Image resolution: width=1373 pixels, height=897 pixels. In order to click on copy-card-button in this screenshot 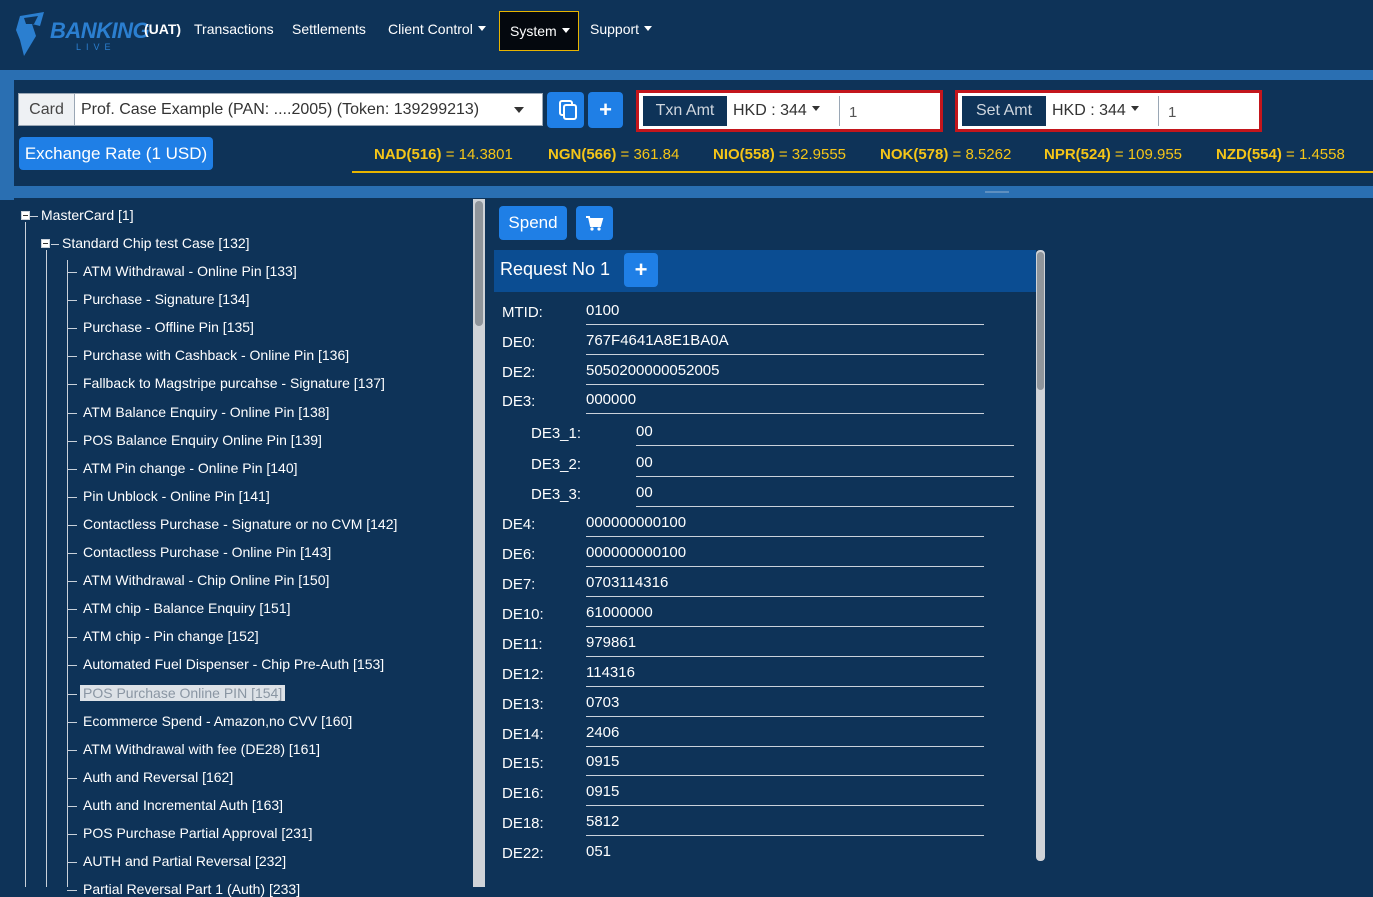, I will do `click(565, 110)`.